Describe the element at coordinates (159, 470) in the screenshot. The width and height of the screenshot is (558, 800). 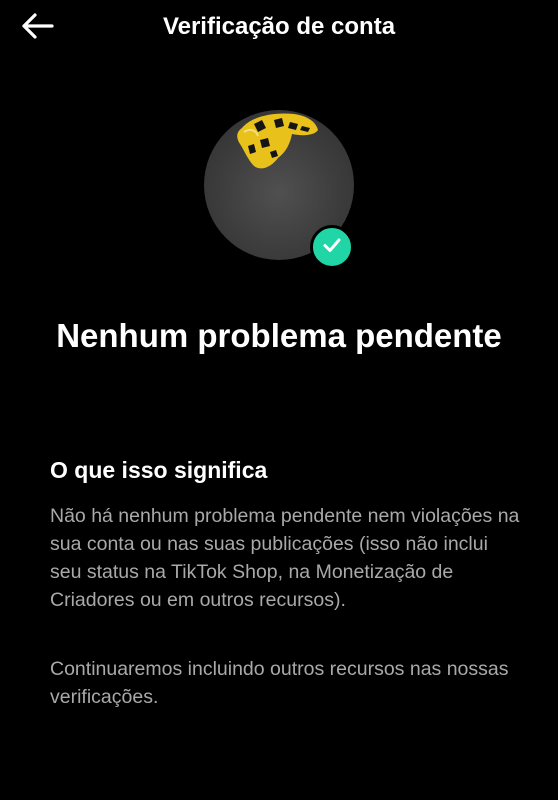
I see `section-heading: O que isso significa` at that location.